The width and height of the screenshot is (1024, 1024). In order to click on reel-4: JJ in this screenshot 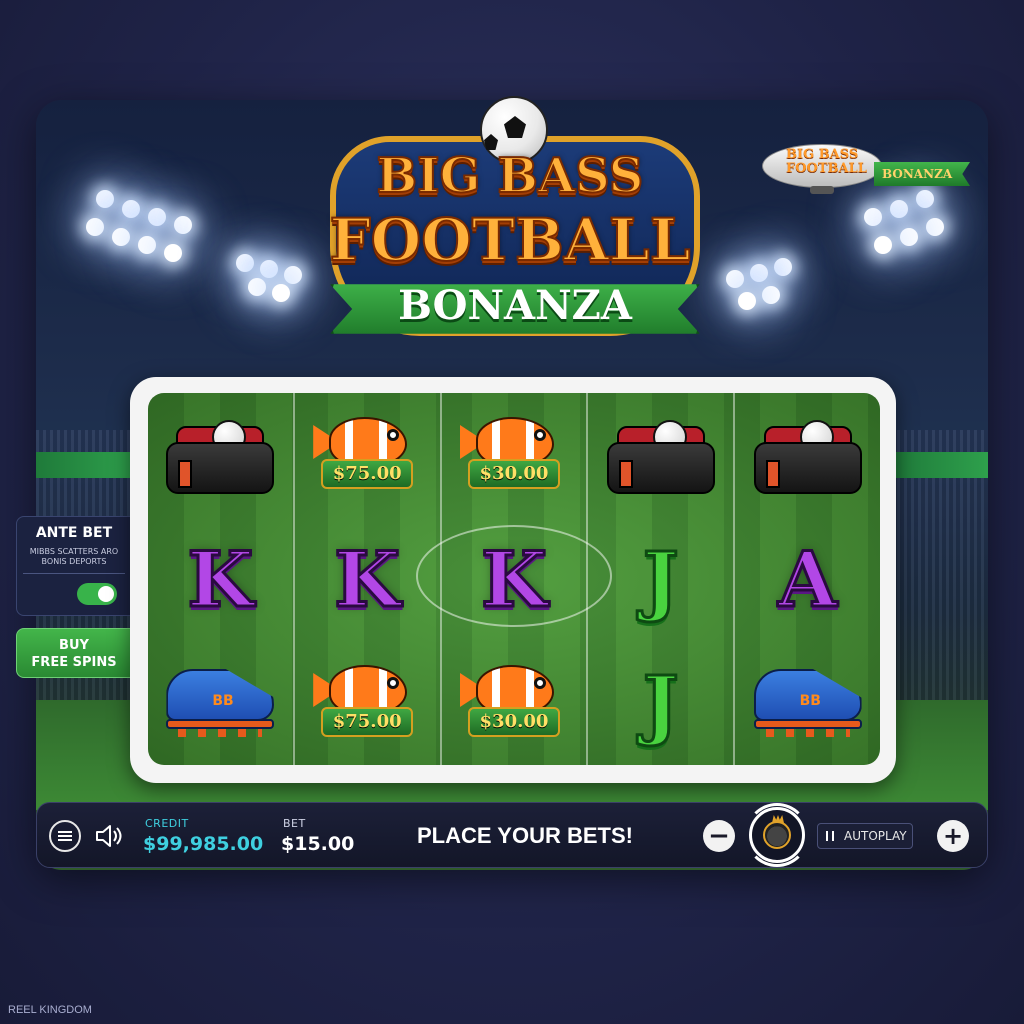, I will do `click(662, 579)`.